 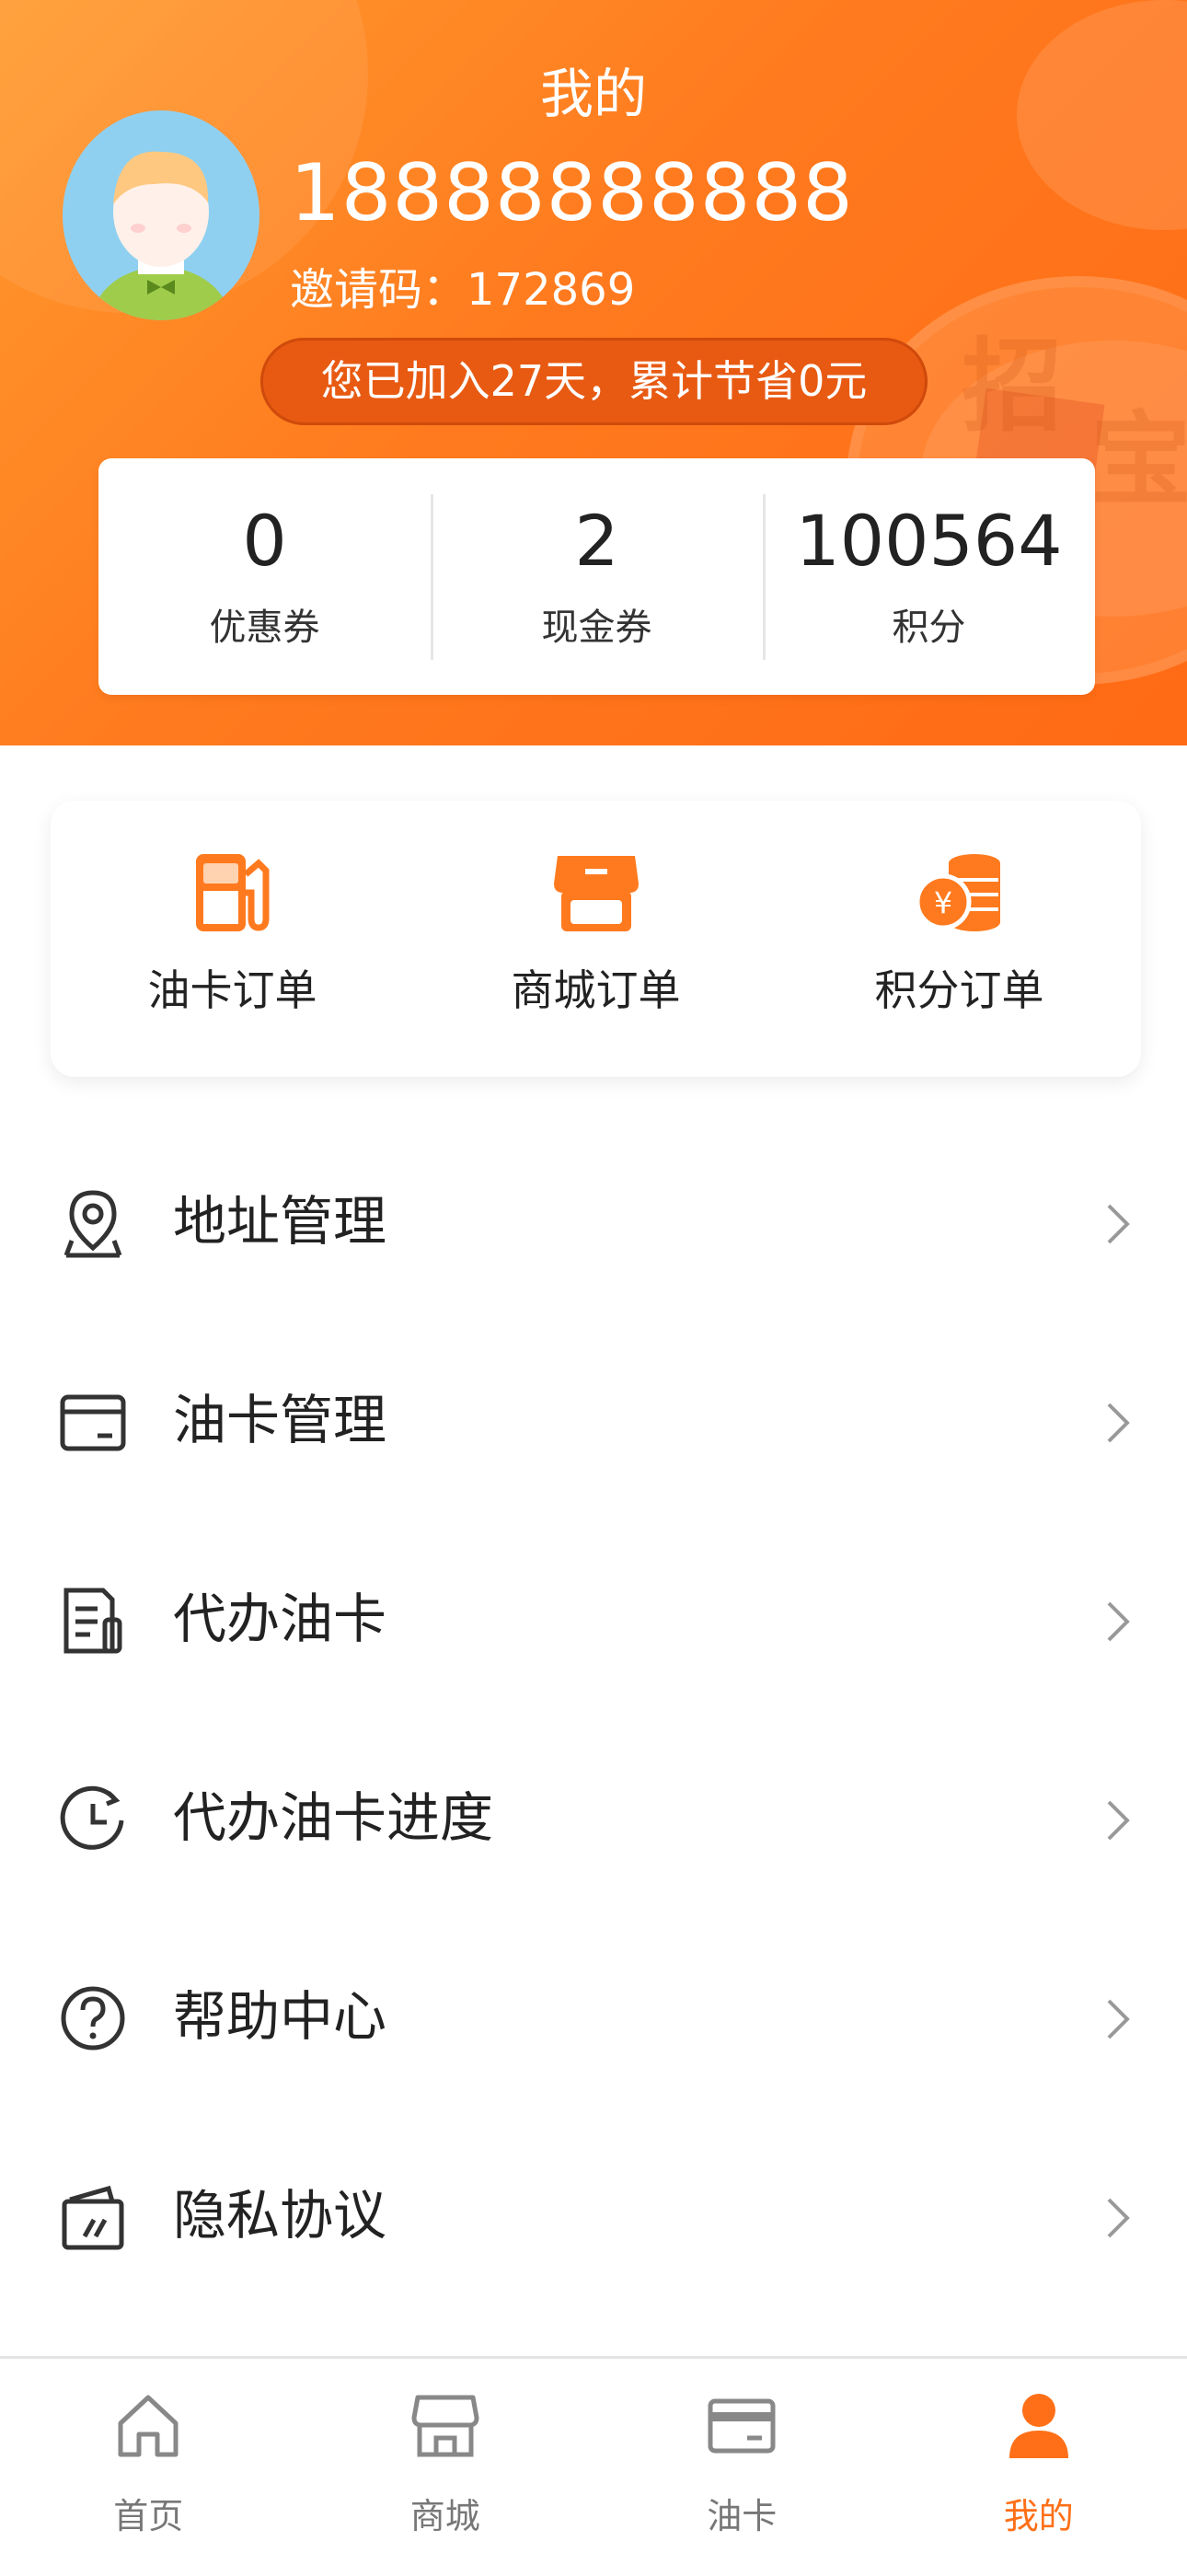 I want to click on tab-mall: 商城, so click(x=445, y=2467).